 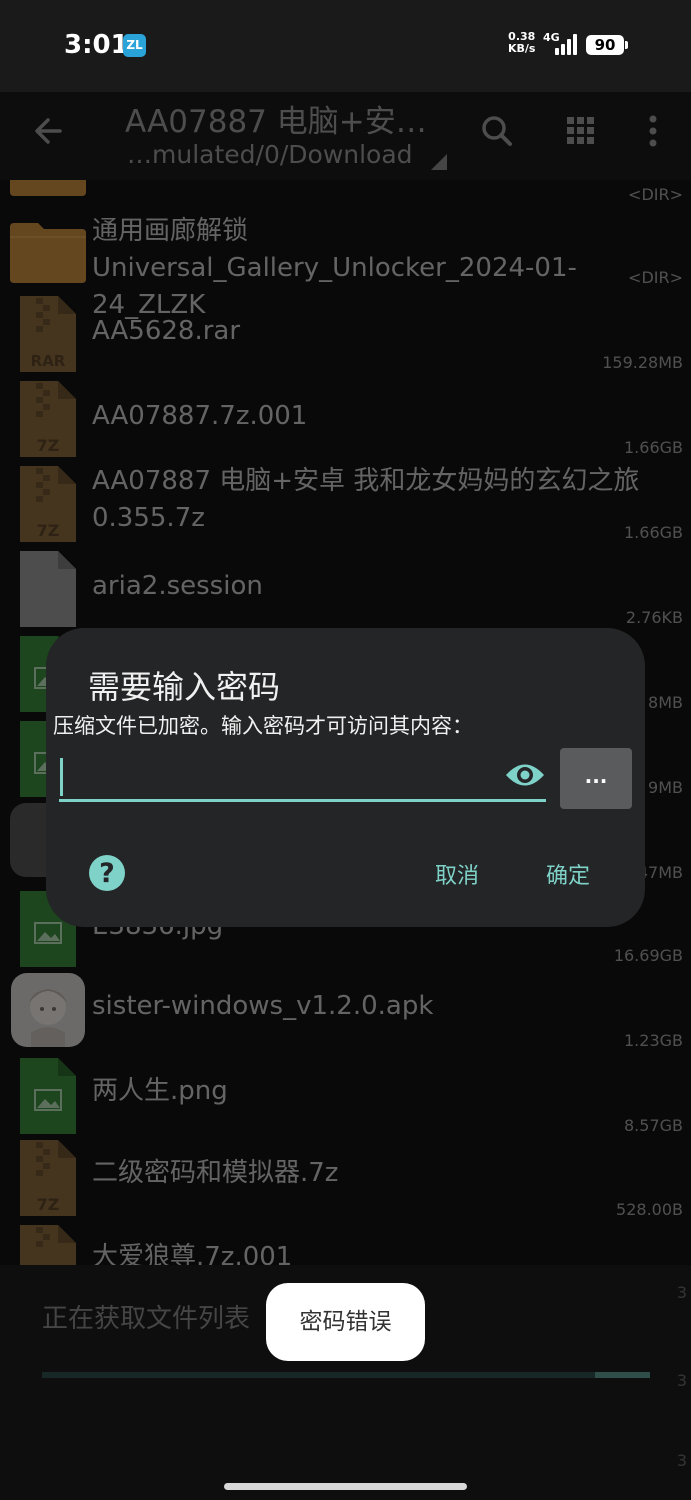 I want to click on error-toast: 密码错误, so click(x=345, y=1322).